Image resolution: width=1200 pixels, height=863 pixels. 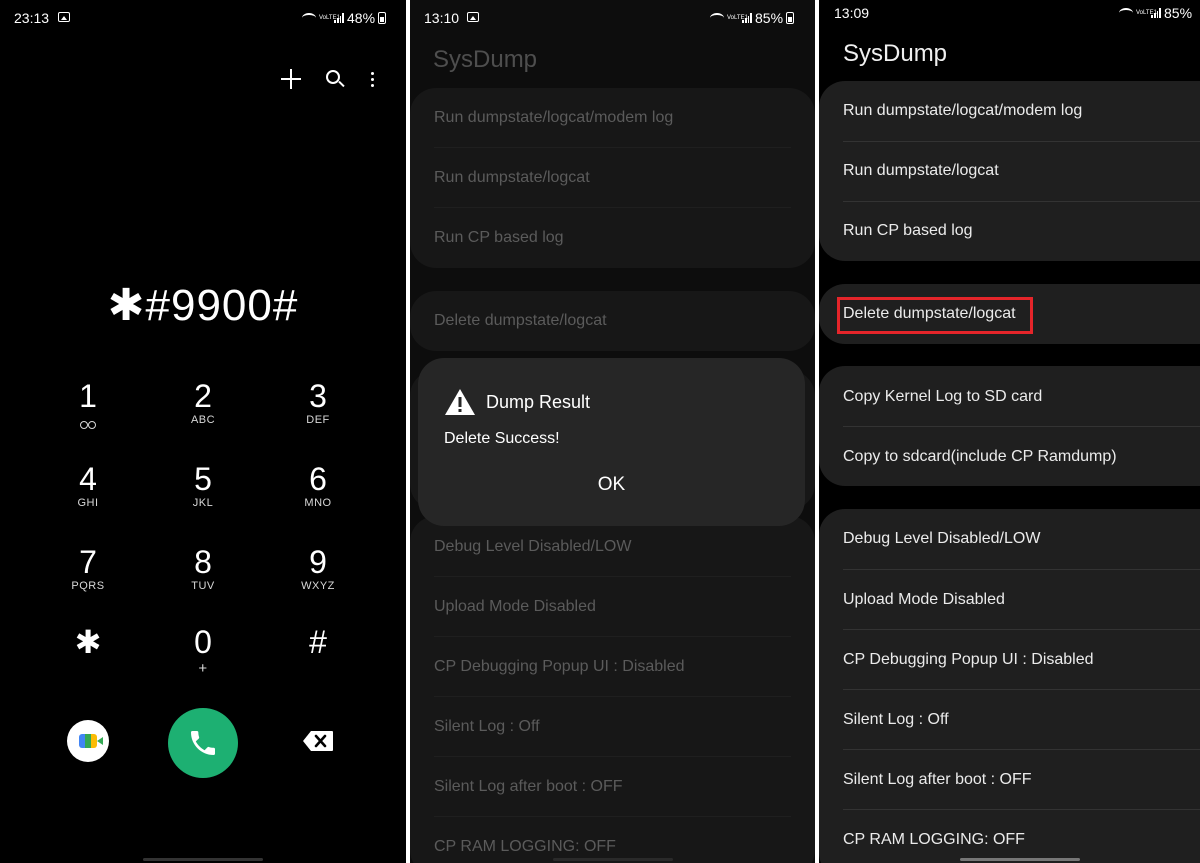 I want to click on key-star: ✱, so click(x=88, y=659).